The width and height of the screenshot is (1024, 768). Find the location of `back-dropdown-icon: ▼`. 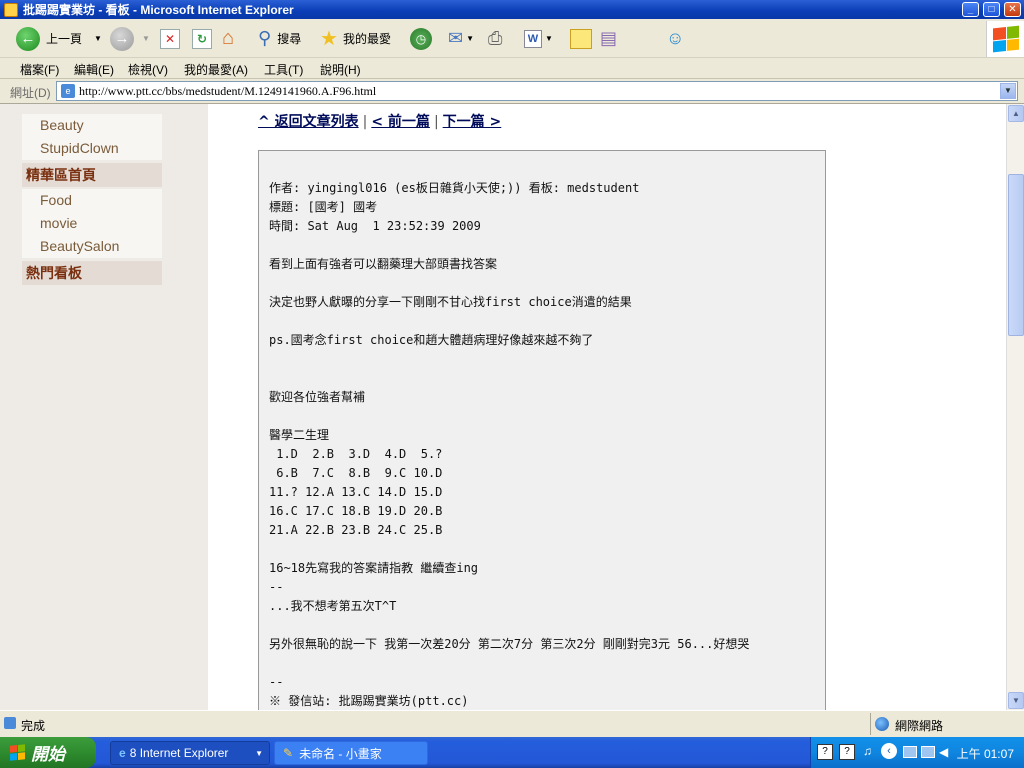

back-dropdown-icon: ▼ is located at coordinates (98, 38).